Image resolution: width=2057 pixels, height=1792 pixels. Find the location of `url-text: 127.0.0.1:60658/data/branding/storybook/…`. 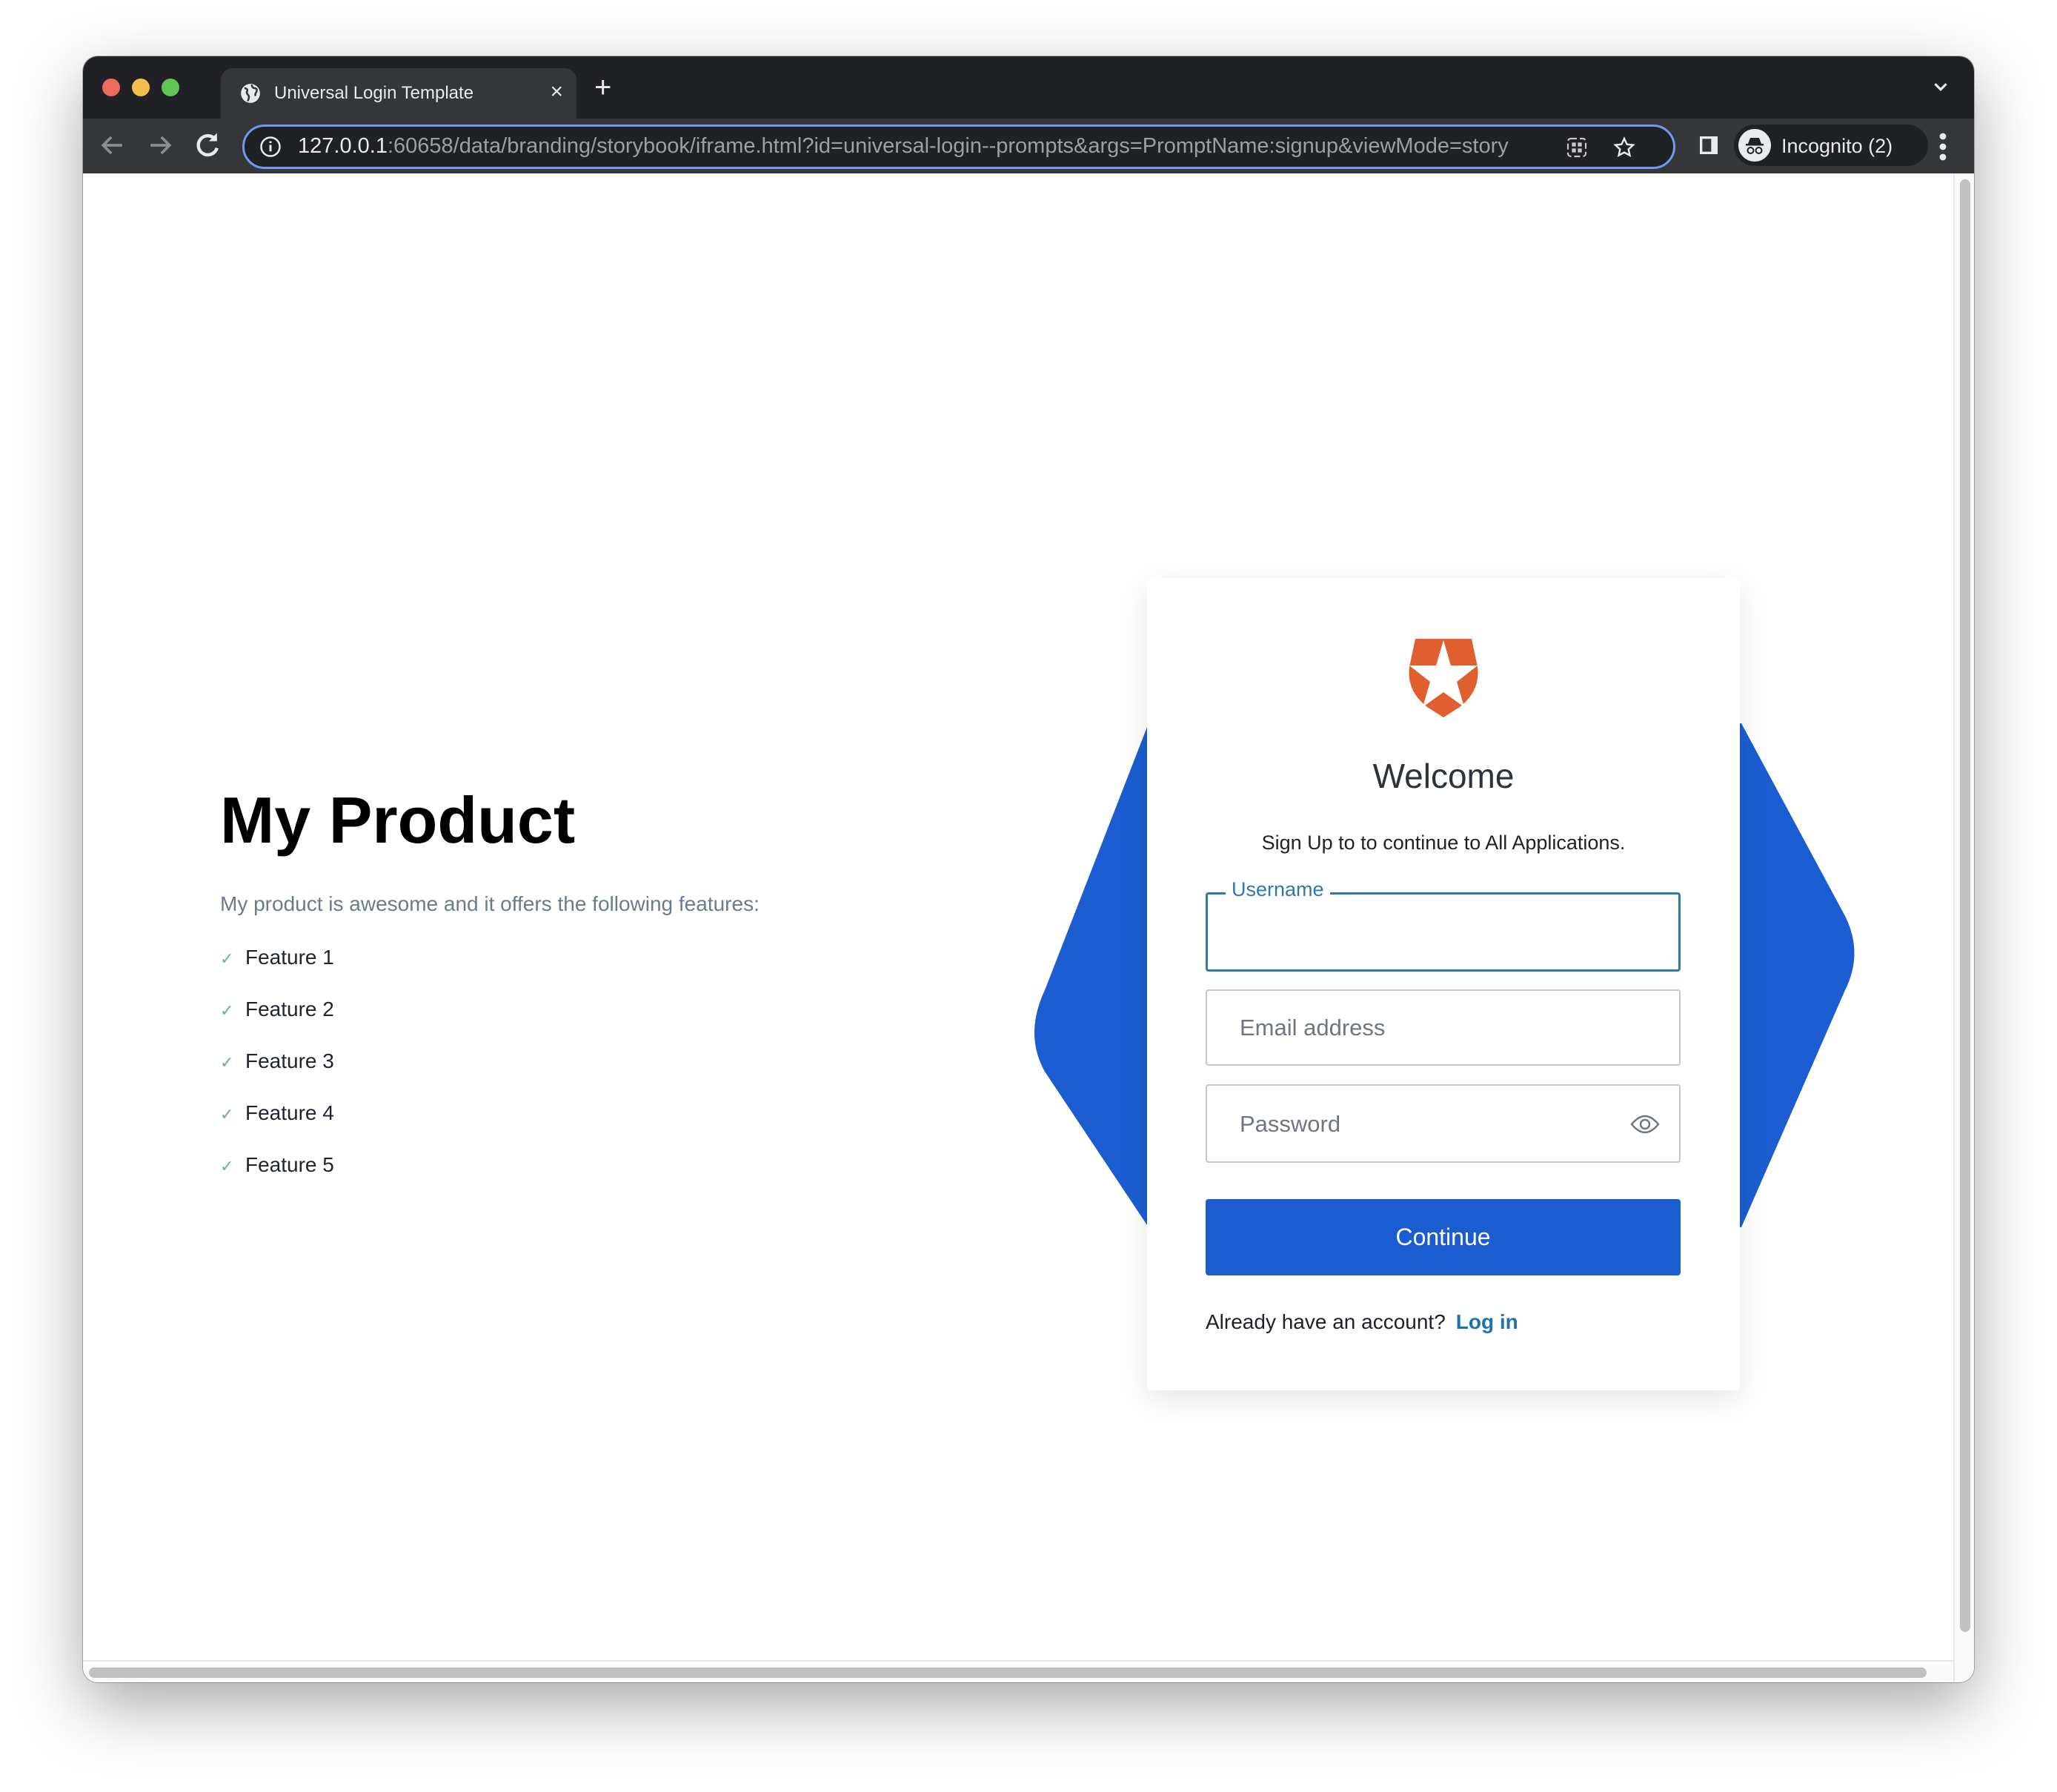

url-text: 127.0.0.1:60658/data/branding/storybook/… is located at coordinates (904, 146).